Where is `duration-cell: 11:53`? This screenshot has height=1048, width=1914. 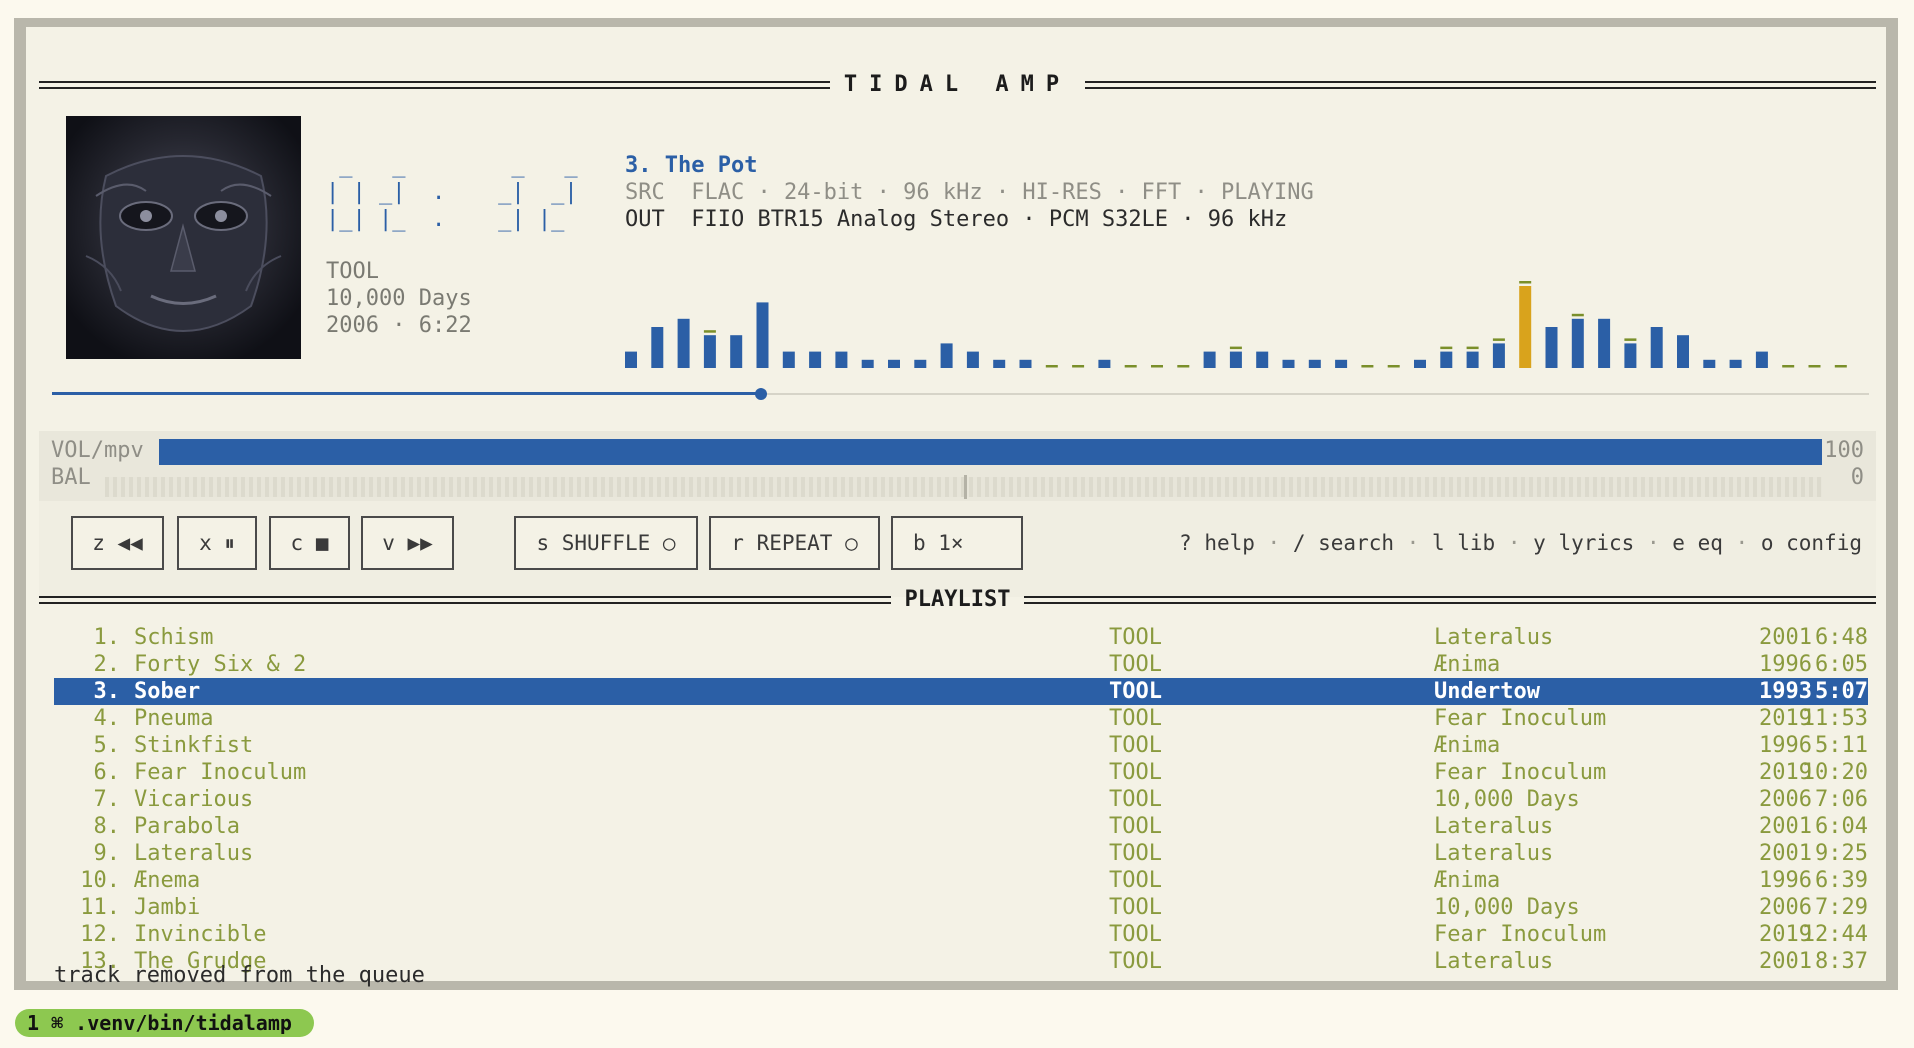 duration-cell: 11:53 is located at coordinates (1834, 718).